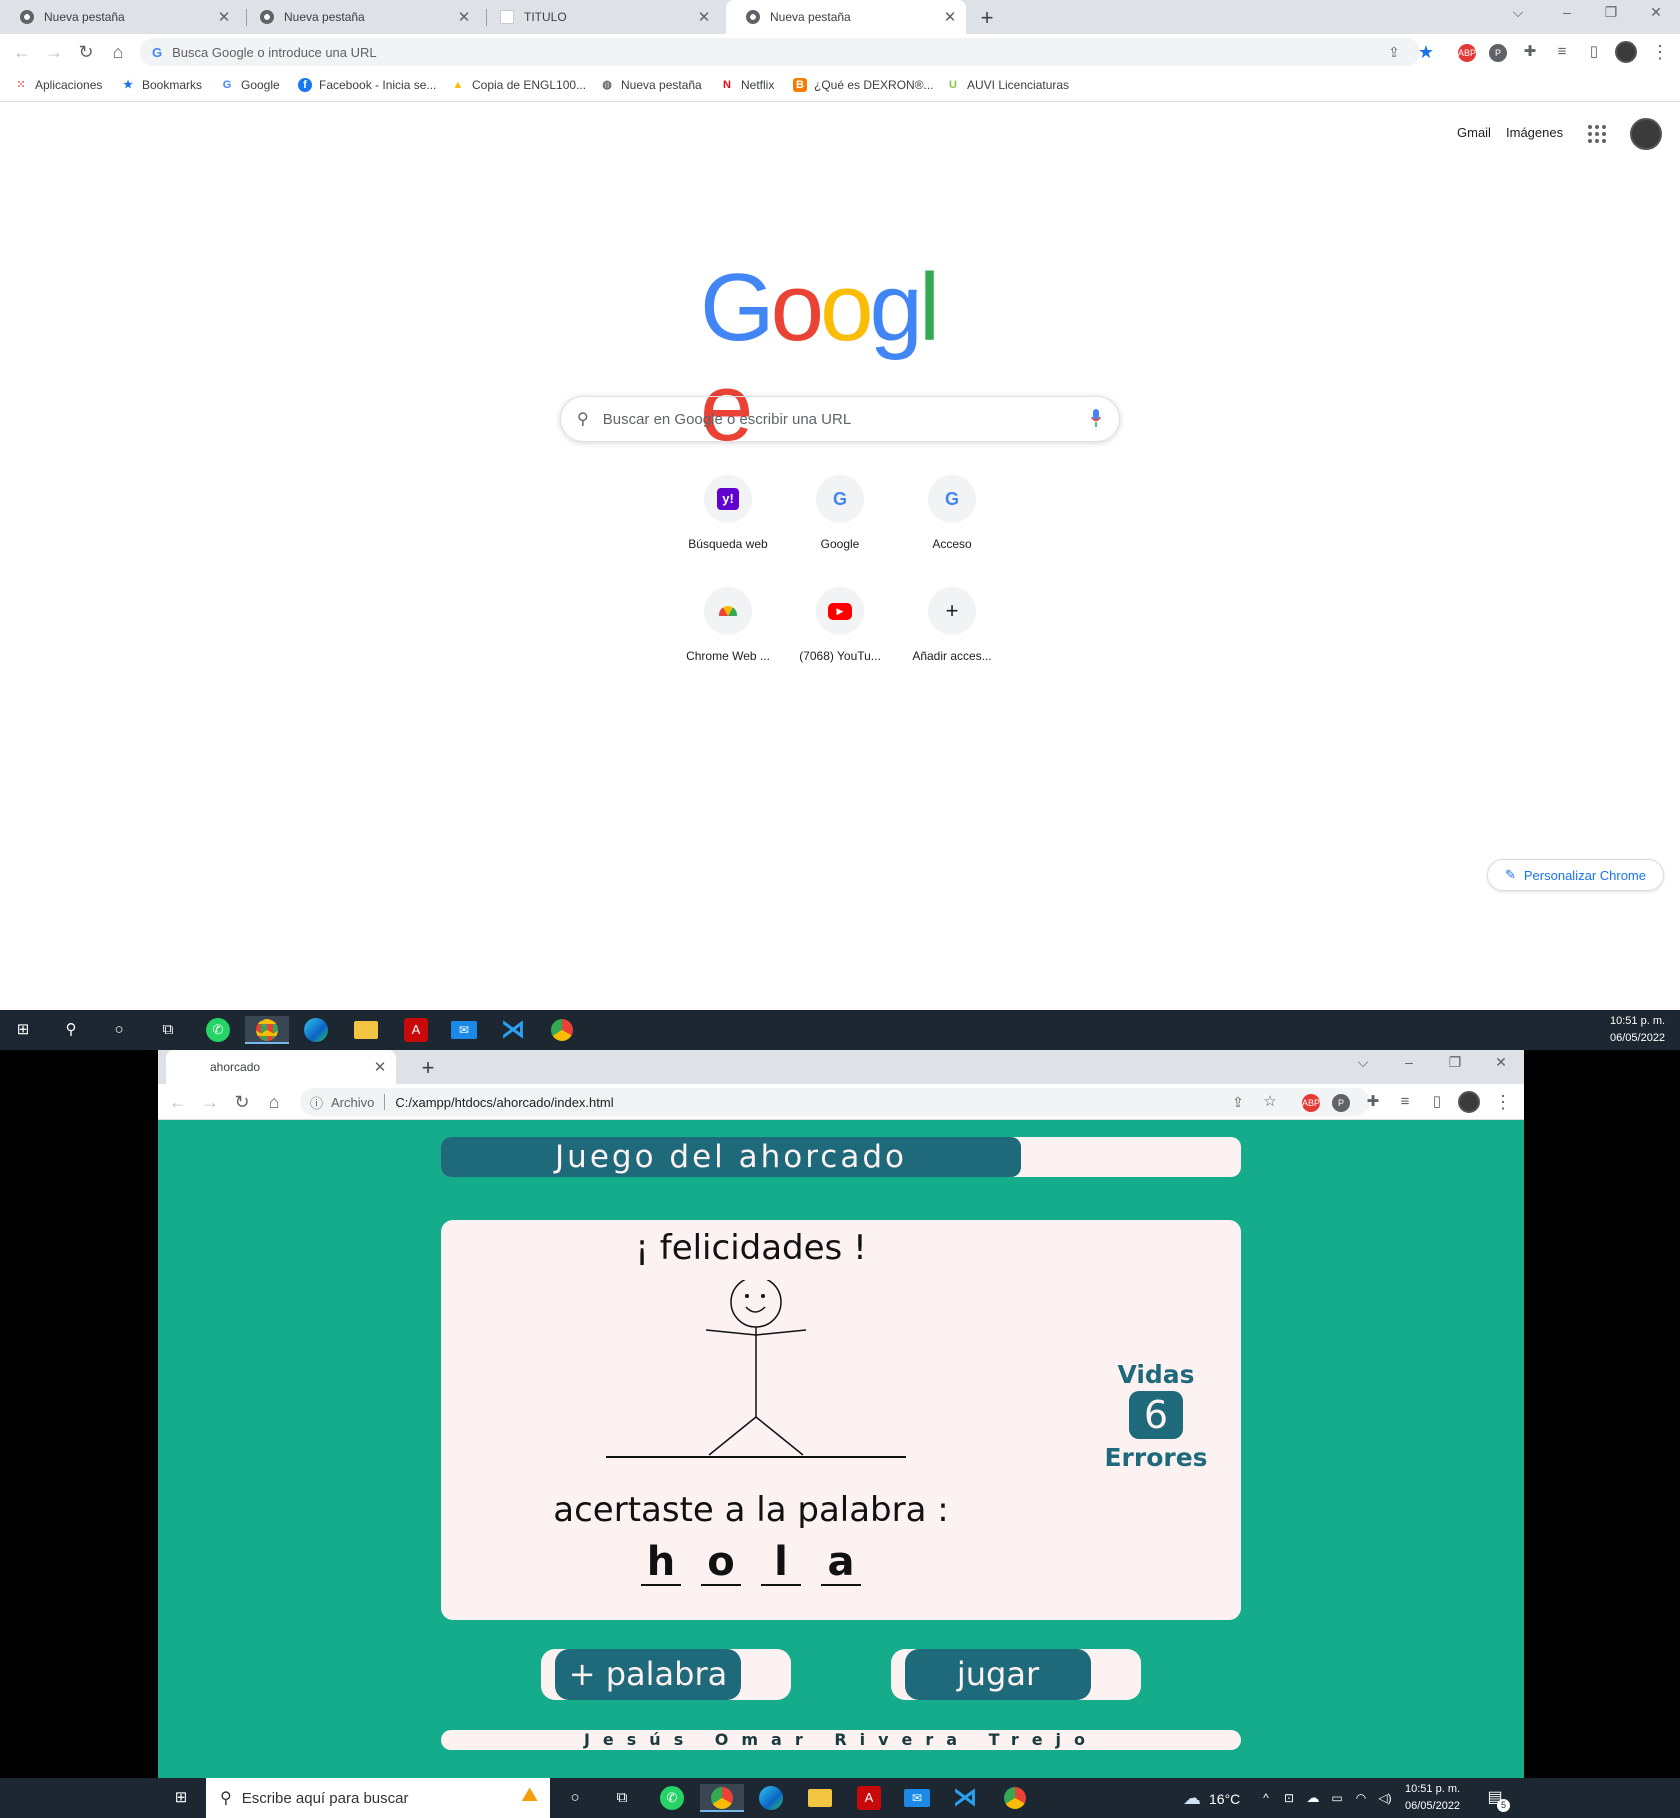 The height and width of the screenshot is (1818, 1680). Describe the element at coordinates (120, 17) in the screenshot. I see `tab-1: Nueva pestaña ✕` at that location.